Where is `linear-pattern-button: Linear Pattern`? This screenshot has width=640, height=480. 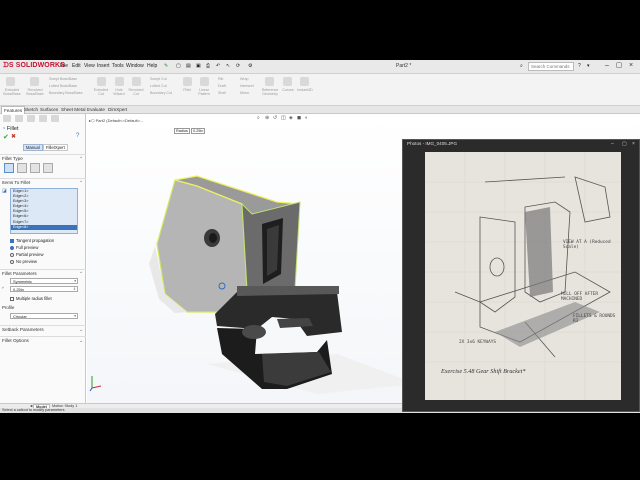
linear-pattern-button: Linear Pattern is located at coordinates (204, 92).